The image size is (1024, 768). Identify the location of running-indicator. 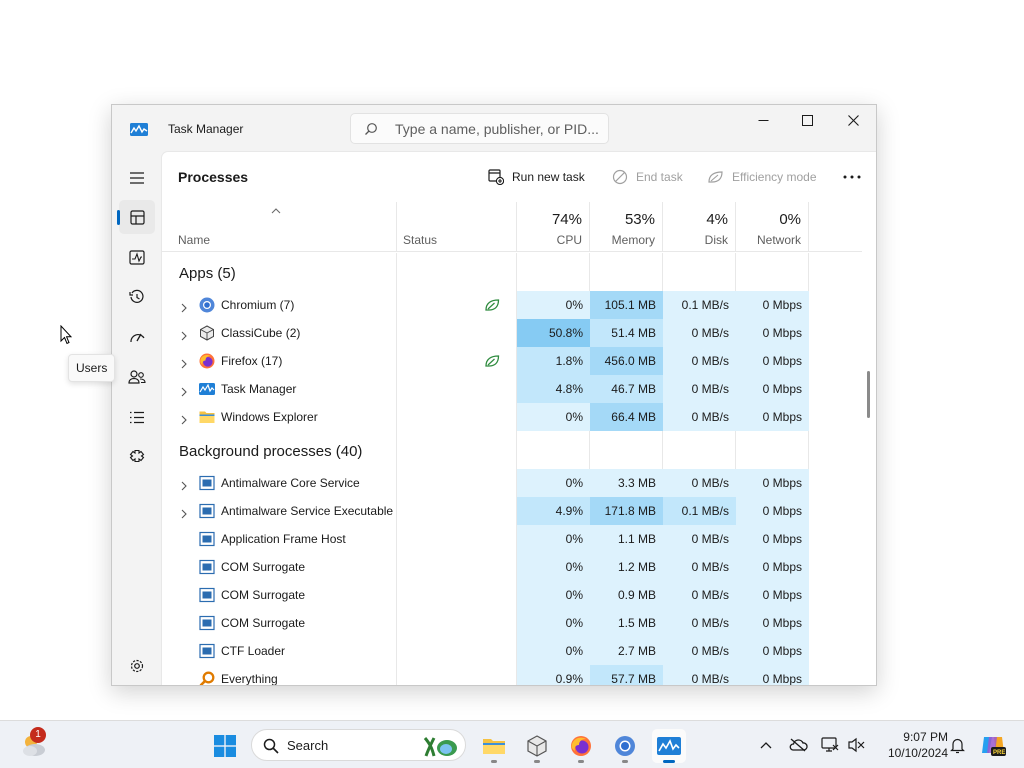
(625, 761).